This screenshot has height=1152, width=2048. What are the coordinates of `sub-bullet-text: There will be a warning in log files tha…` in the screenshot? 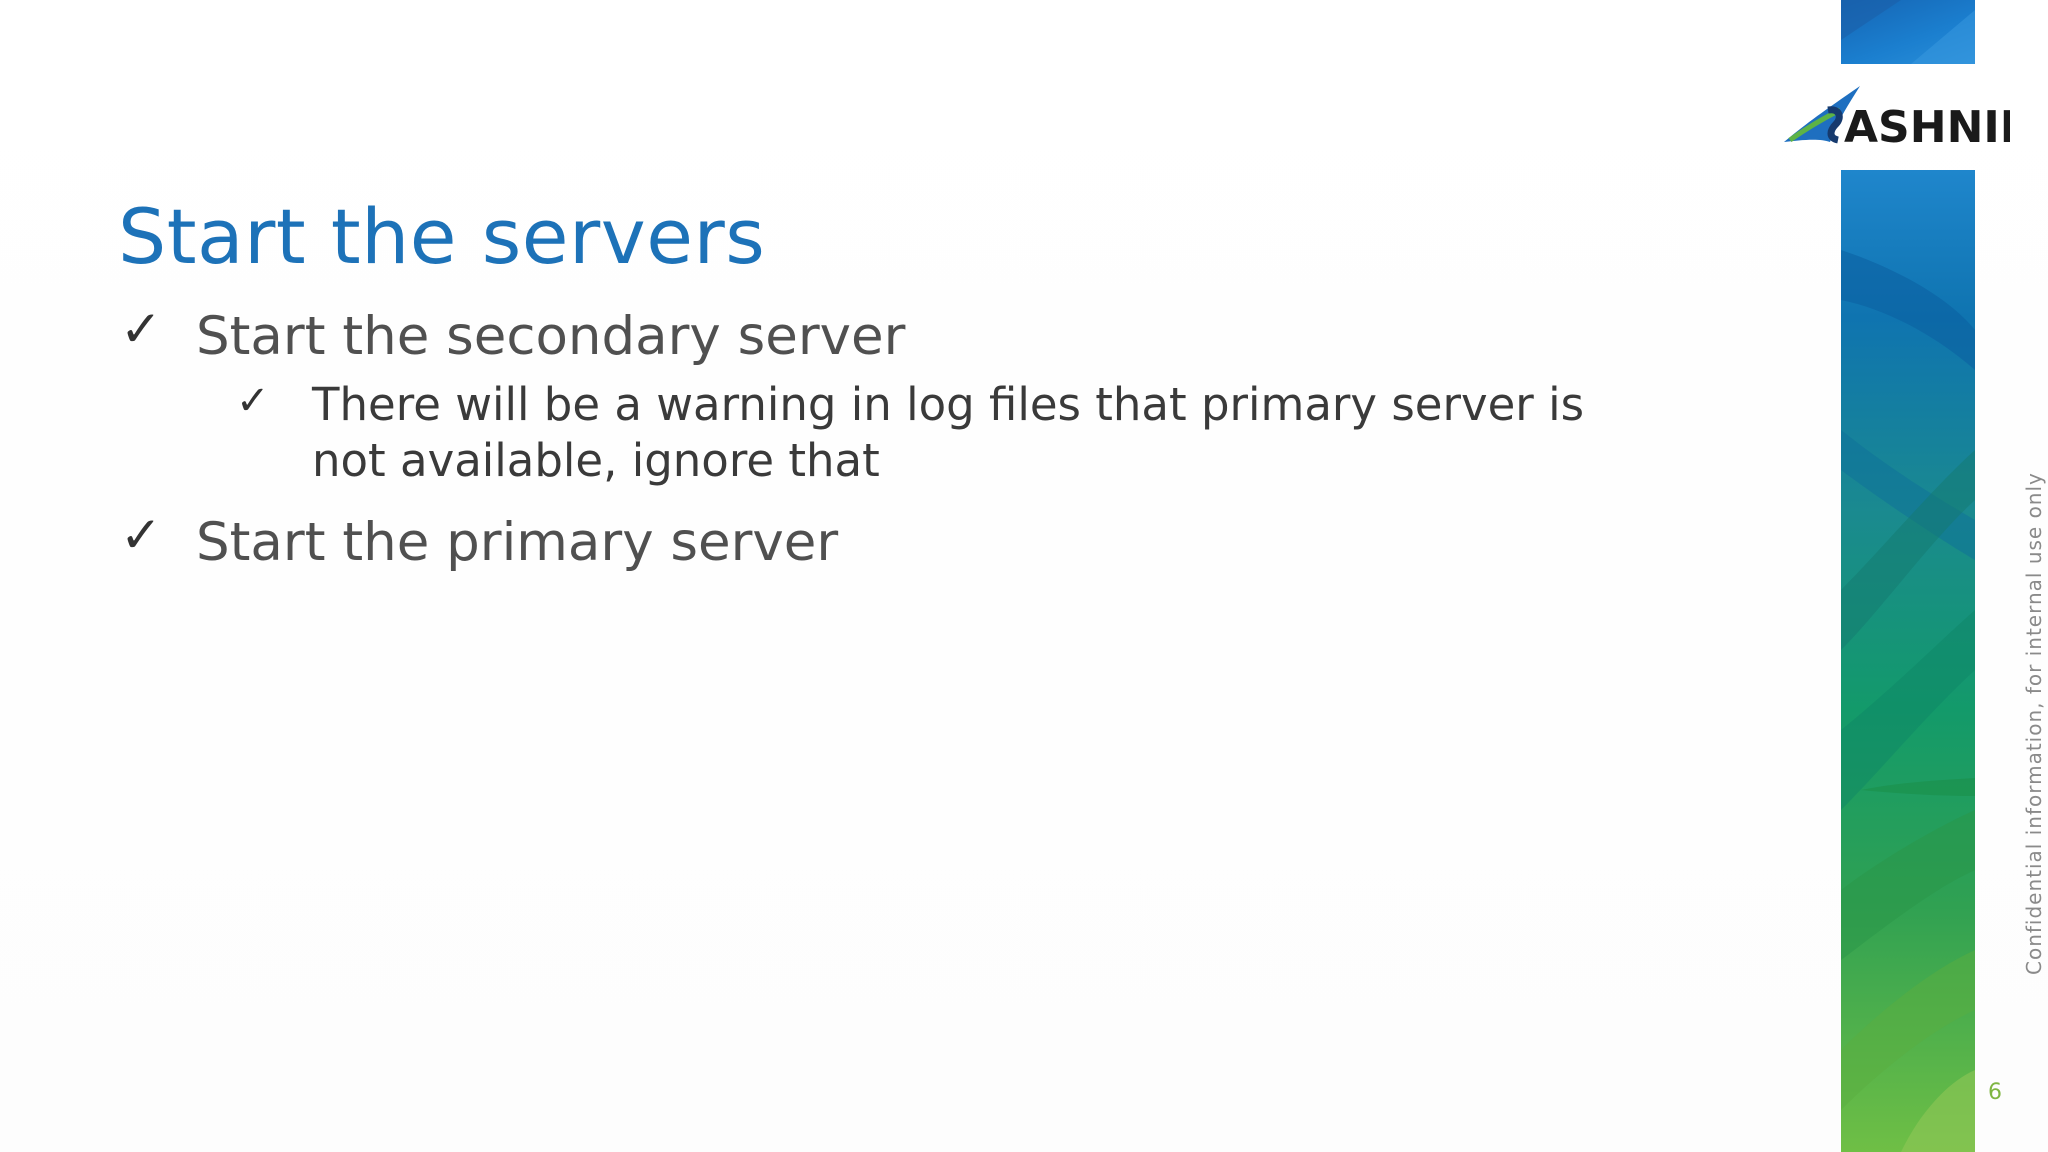 It's located at (948, 432).